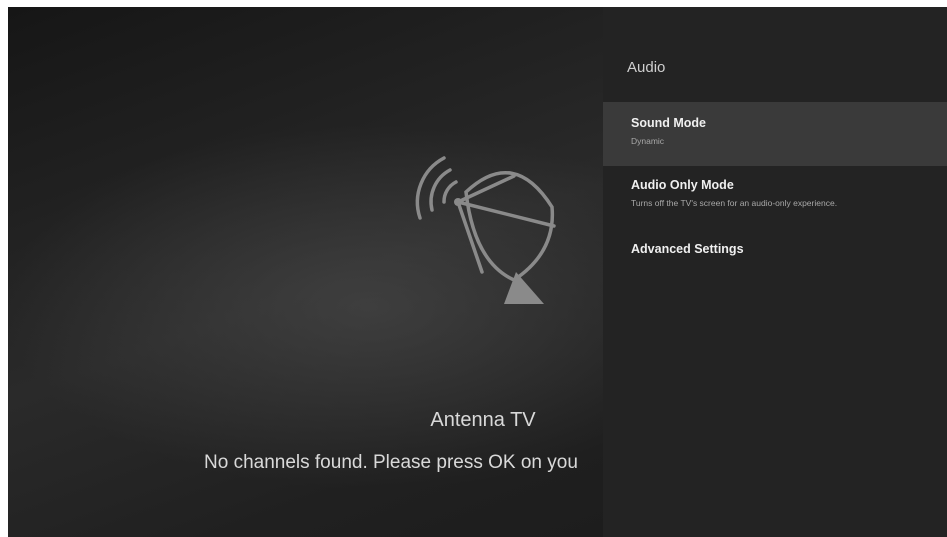 This screenshot has height=537, width=947. I want to click on menu-item-sound-mode: Sound Mode Dynamic, so click(775, 134).